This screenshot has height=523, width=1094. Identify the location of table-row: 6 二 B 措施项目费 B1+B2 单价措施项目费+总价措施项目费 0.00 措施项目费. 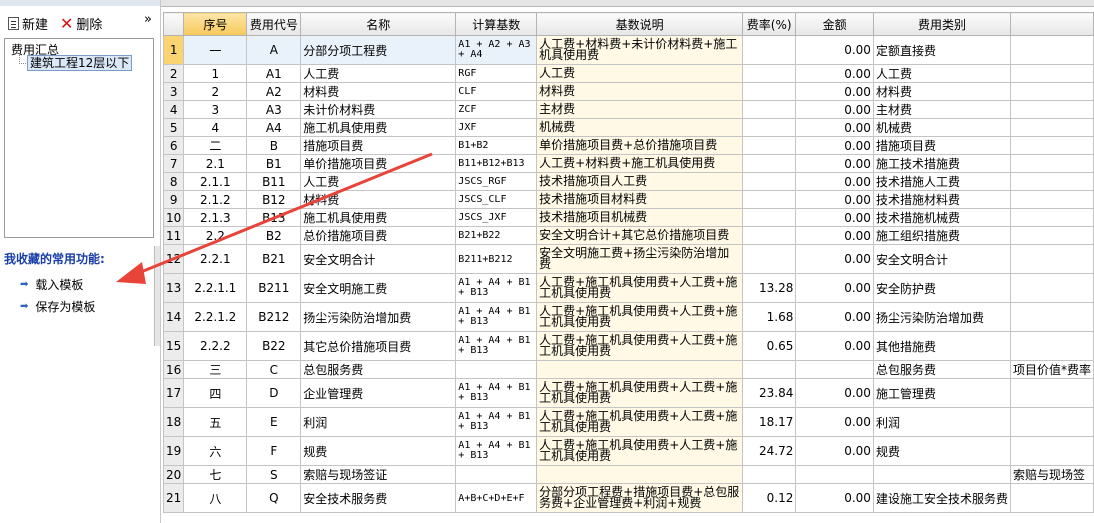
(628, 145).